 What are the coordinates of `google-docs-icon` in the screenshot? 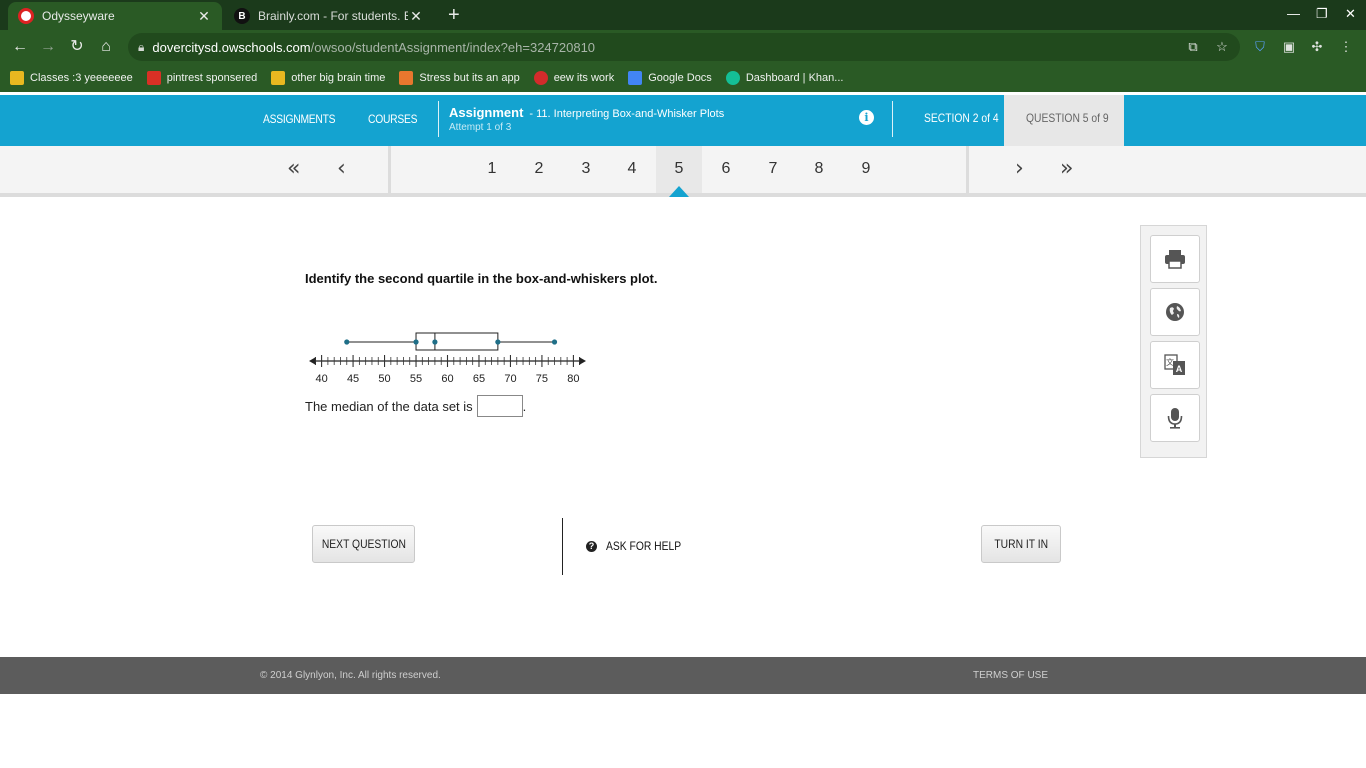 It's located at (635, 78).